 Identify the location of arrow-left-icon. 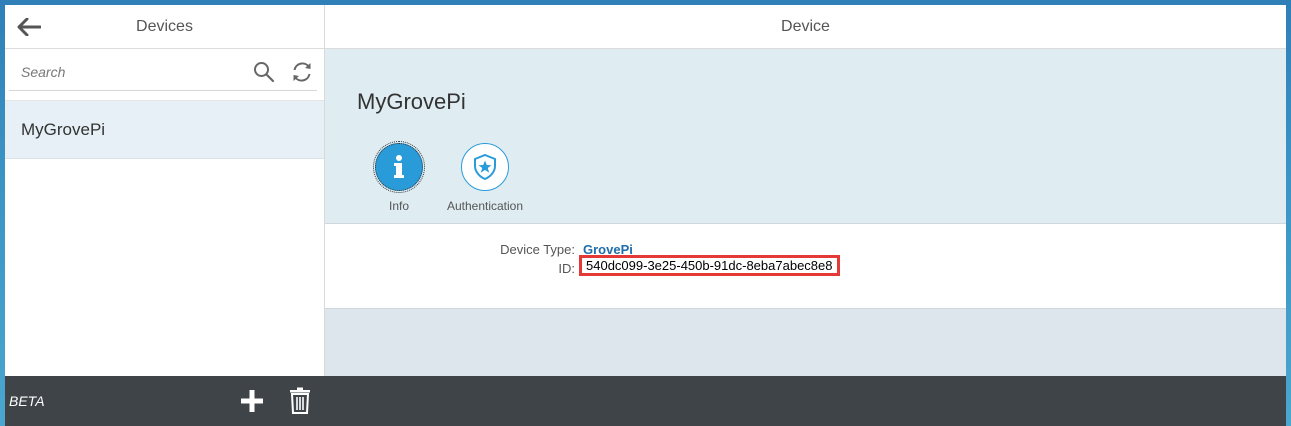
(29, 27).